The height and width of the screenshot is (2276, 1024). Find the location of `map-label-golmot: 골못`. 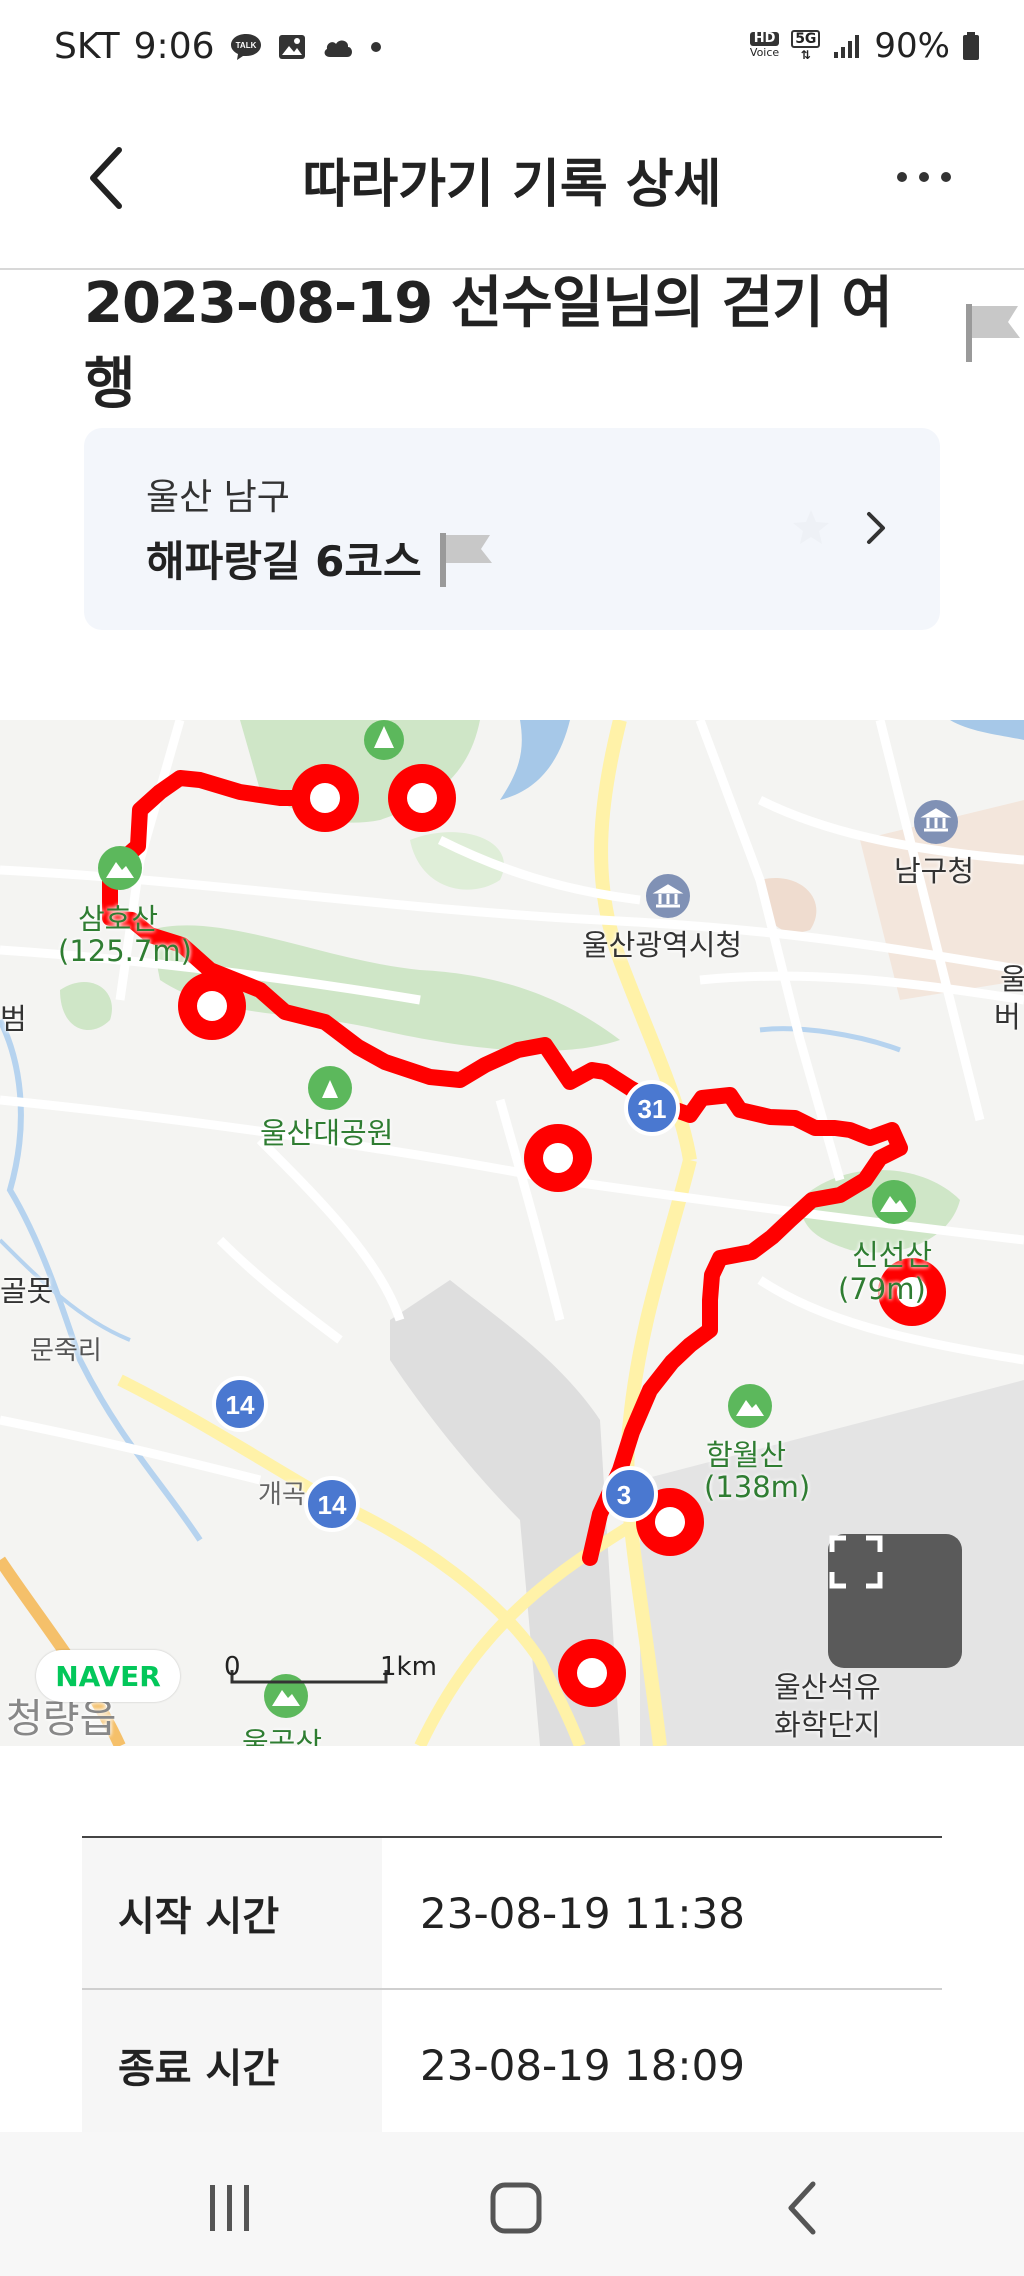

map-label-golmot: 골못 is located at coordinates (27, 1291).